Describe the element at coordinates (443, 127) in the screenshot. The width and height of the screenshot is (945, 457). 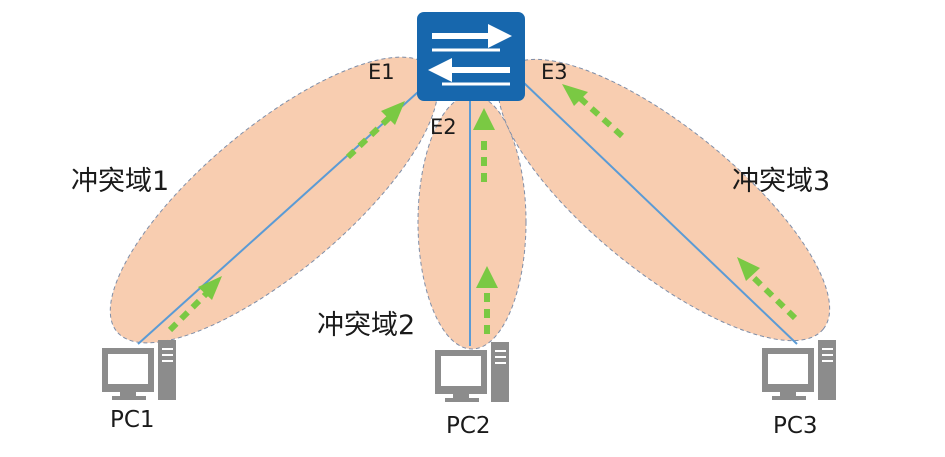
I see `port-label-e2: E2` at that location.